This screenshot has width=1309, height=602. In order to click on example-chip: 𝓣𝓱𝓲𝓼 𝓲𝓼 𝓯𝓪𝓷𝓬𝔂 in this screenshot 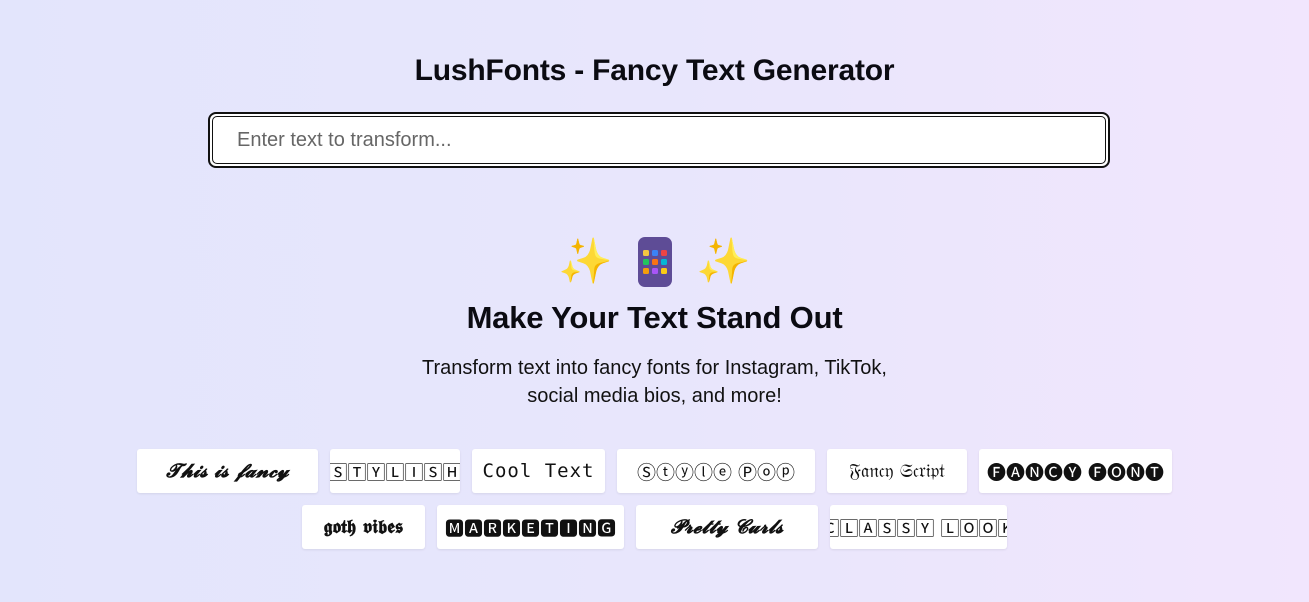, I will do `click(227, 471)`.